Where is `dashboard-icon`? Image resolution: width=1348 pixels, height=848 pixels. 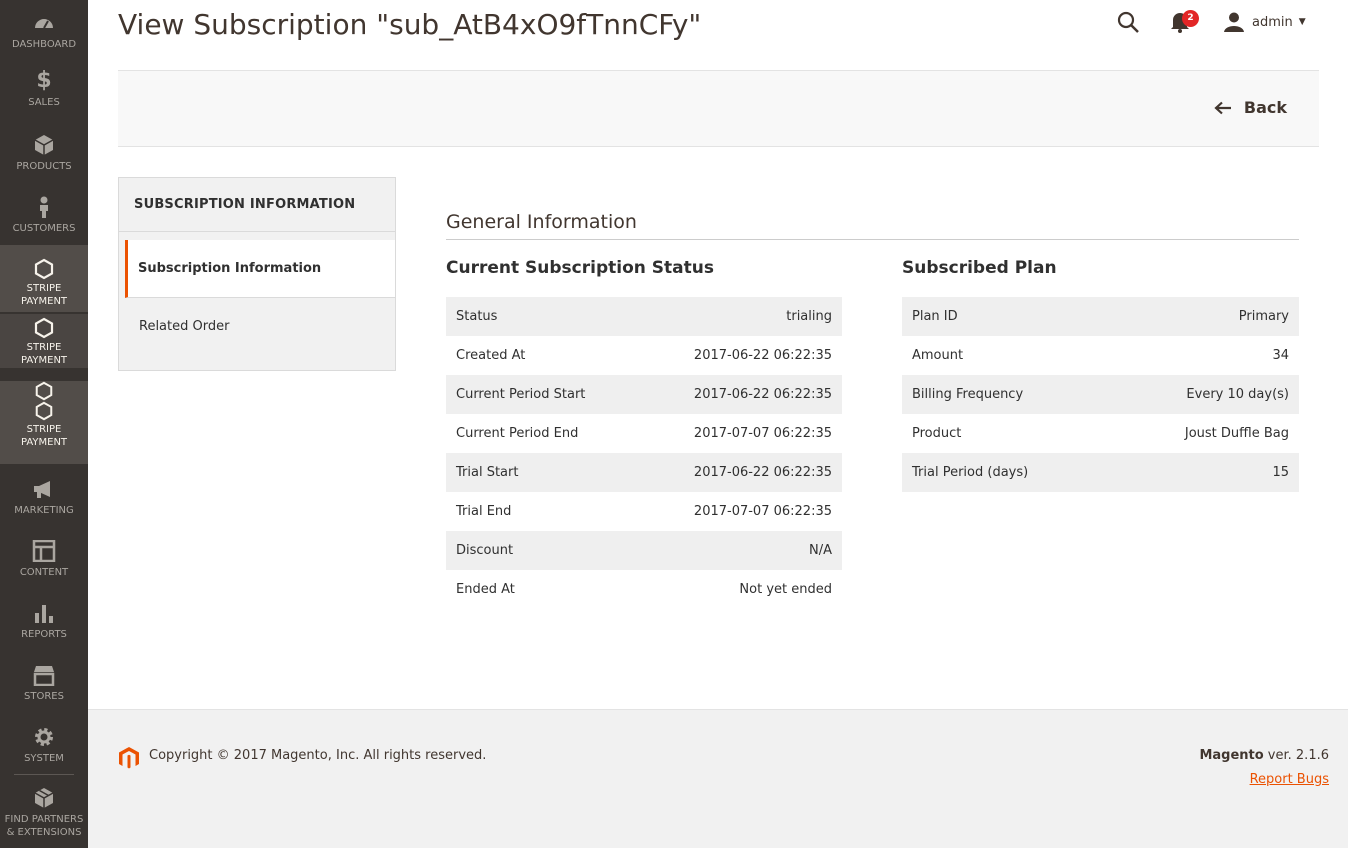
dashboard-icon is located at coordinates (44, 24).